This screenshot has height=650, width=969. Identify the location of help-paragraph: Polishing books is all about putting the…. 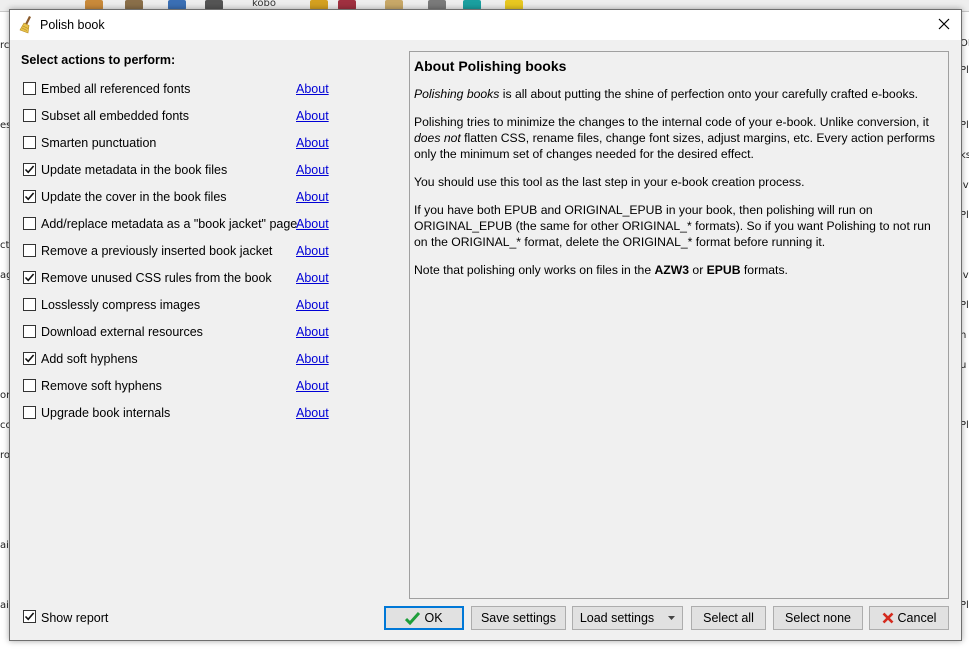
(679, 94).